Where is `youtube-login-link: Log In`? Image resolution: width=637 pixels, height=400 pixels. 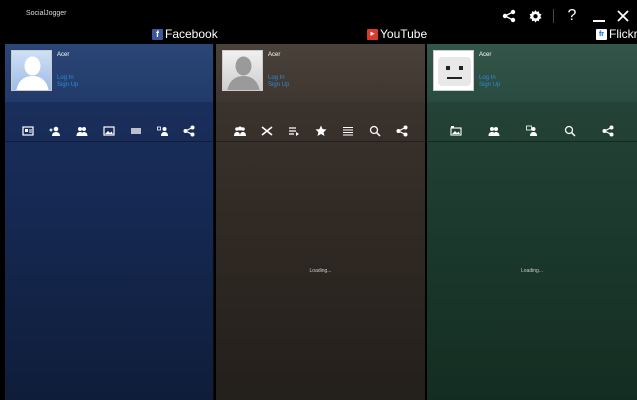
youtube-login-link: Log In is located at coordinates (276, 78).